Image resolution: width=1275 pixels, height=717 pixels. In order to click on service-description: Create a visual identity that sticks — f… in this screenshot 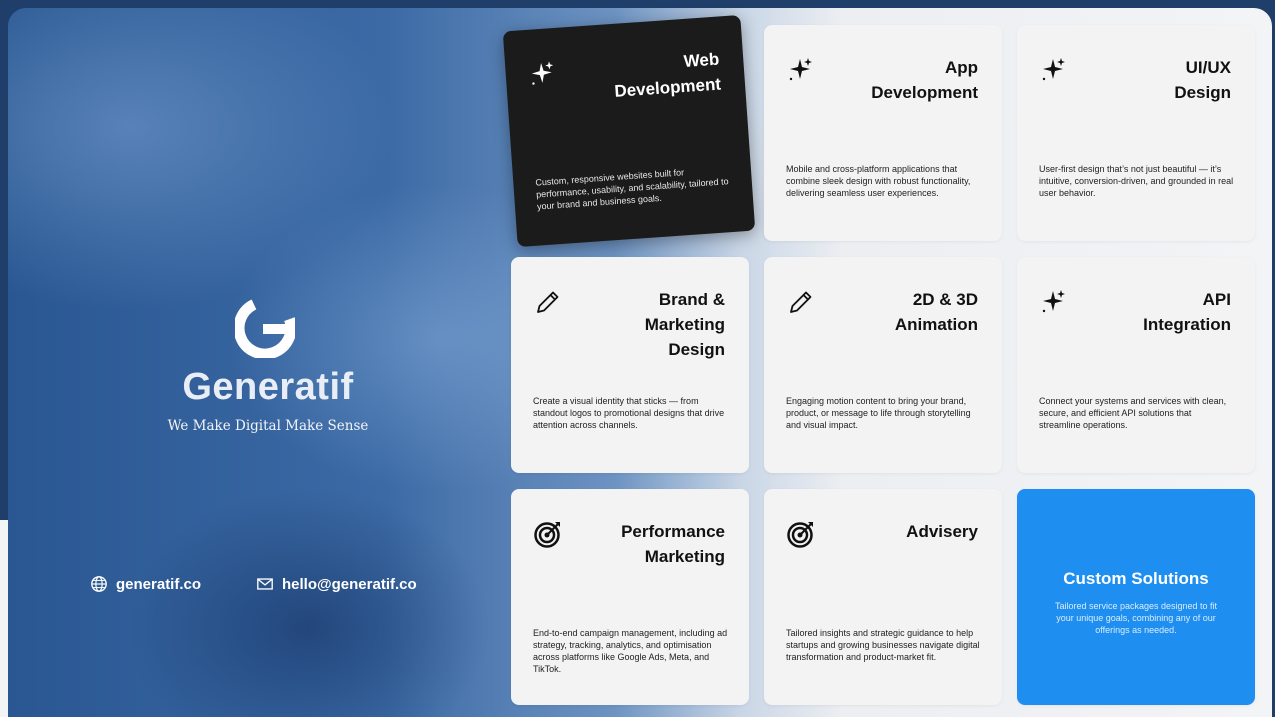, I will do `click(629, 413)`.